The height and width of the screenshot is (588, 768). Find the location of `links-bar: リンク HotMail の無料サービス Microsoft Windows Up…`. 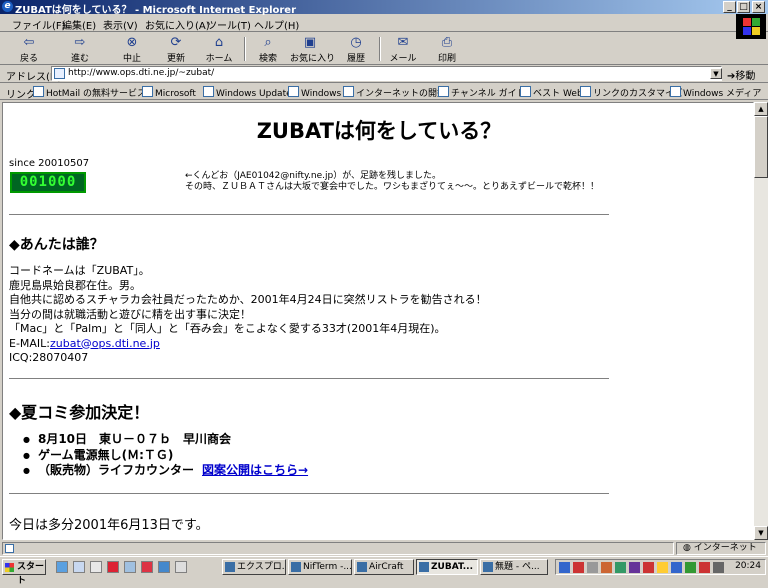

links-bar: リンク HotMail の無料サービス Microsoft Windows Up… is located at coordinates (384, 92).